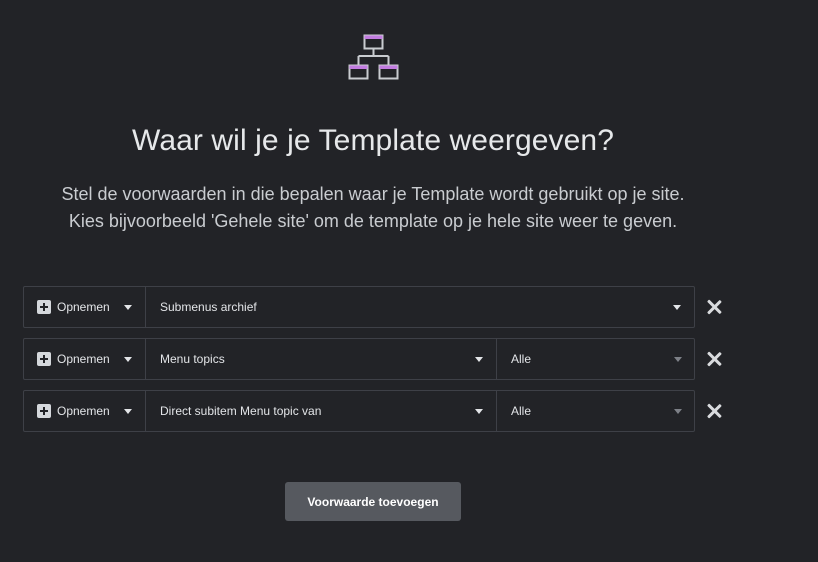  I want to click on condition-row: Opnemen Menu topics Alle, so click(359, 359).